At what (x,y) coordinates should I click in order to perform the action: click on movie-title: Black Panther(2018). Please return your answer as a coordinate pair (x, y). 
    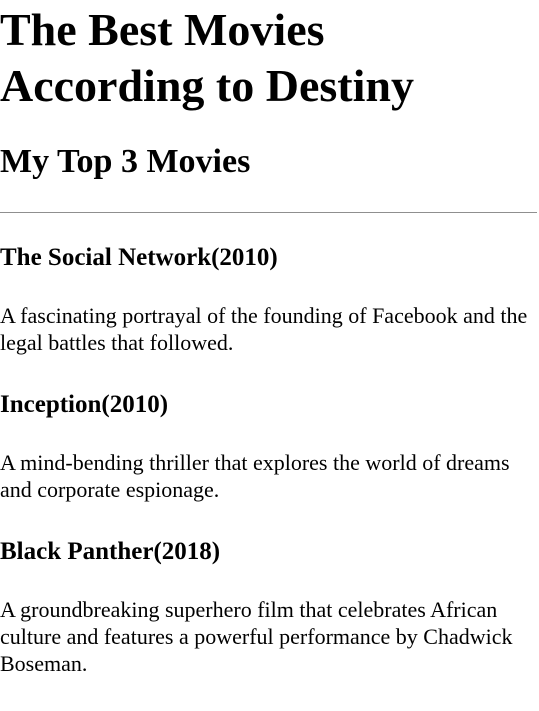
    Looking at the image, I should click on (110, 551).